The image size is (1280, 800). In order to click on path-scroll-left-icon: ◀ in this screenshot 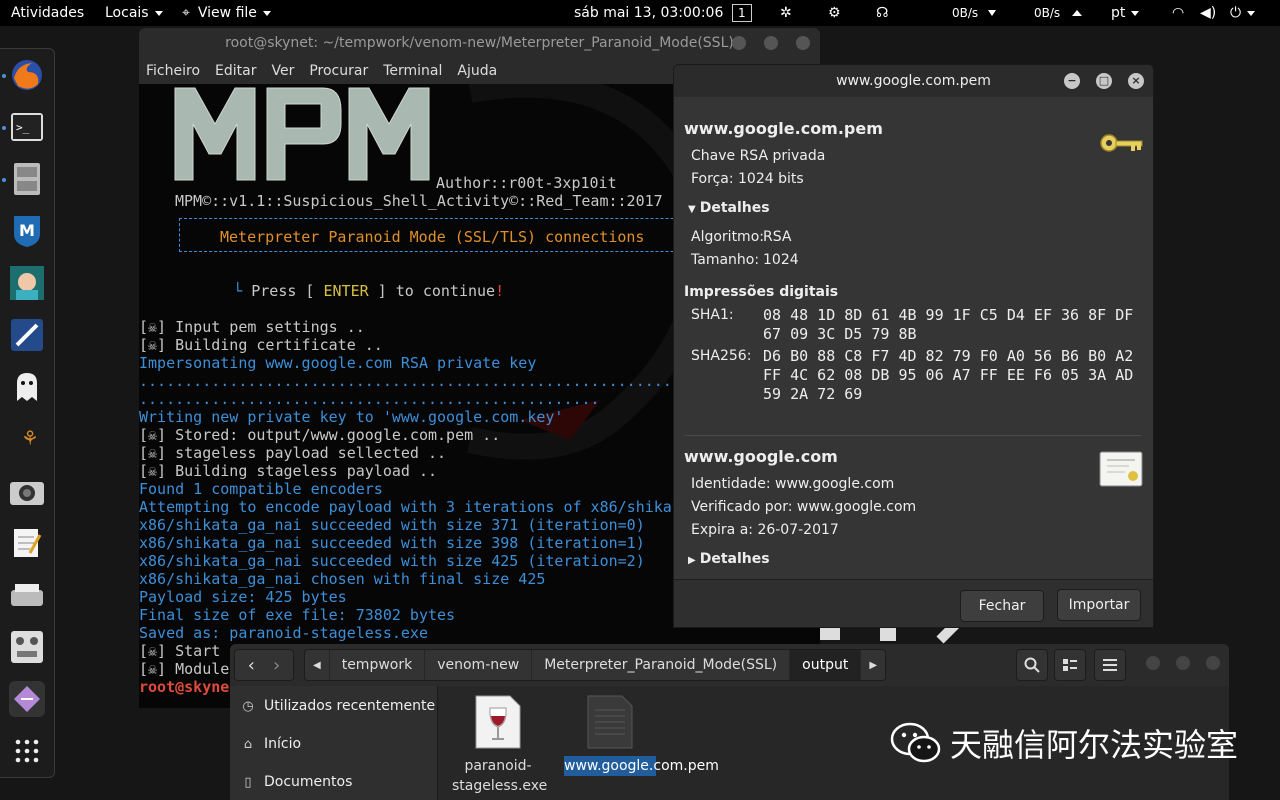, I will do `click(317, 665)`.